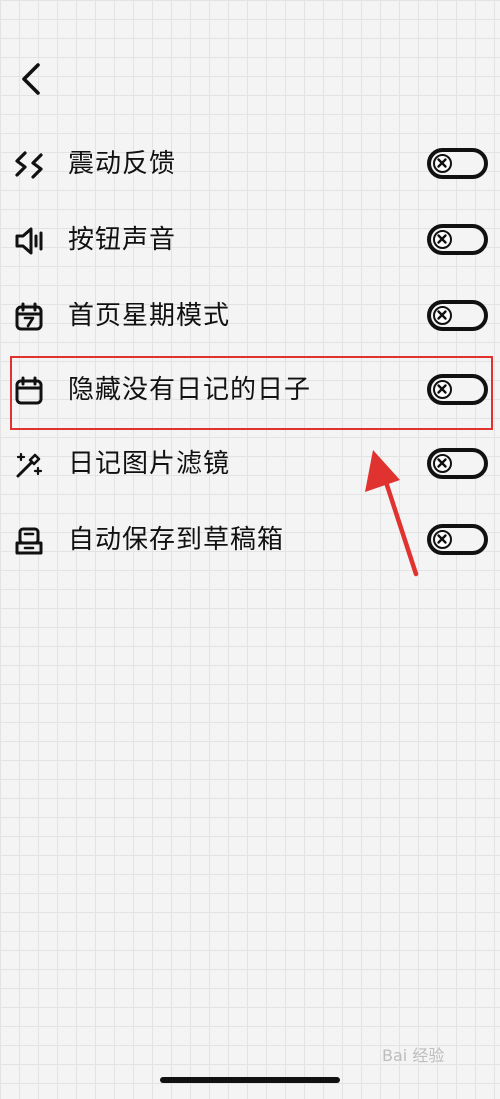 Image resolution: width=500 pixels, height=1099 pixels. What do you see at coordinates (122, 240) in the screenshot?
I see `setting-label: 按钮声音` at bounding box center [122, 240].